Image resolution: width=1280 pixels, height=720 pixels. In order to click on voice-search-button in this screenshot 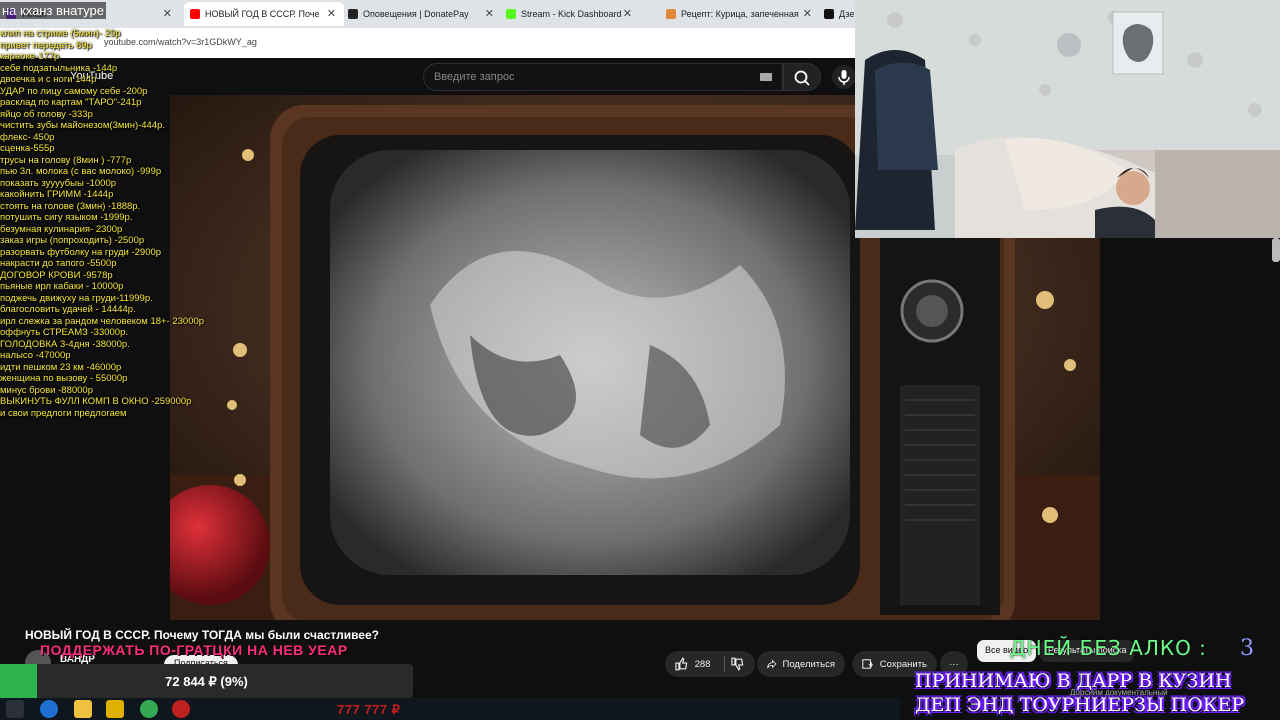, I will do `click(844, 77)`.